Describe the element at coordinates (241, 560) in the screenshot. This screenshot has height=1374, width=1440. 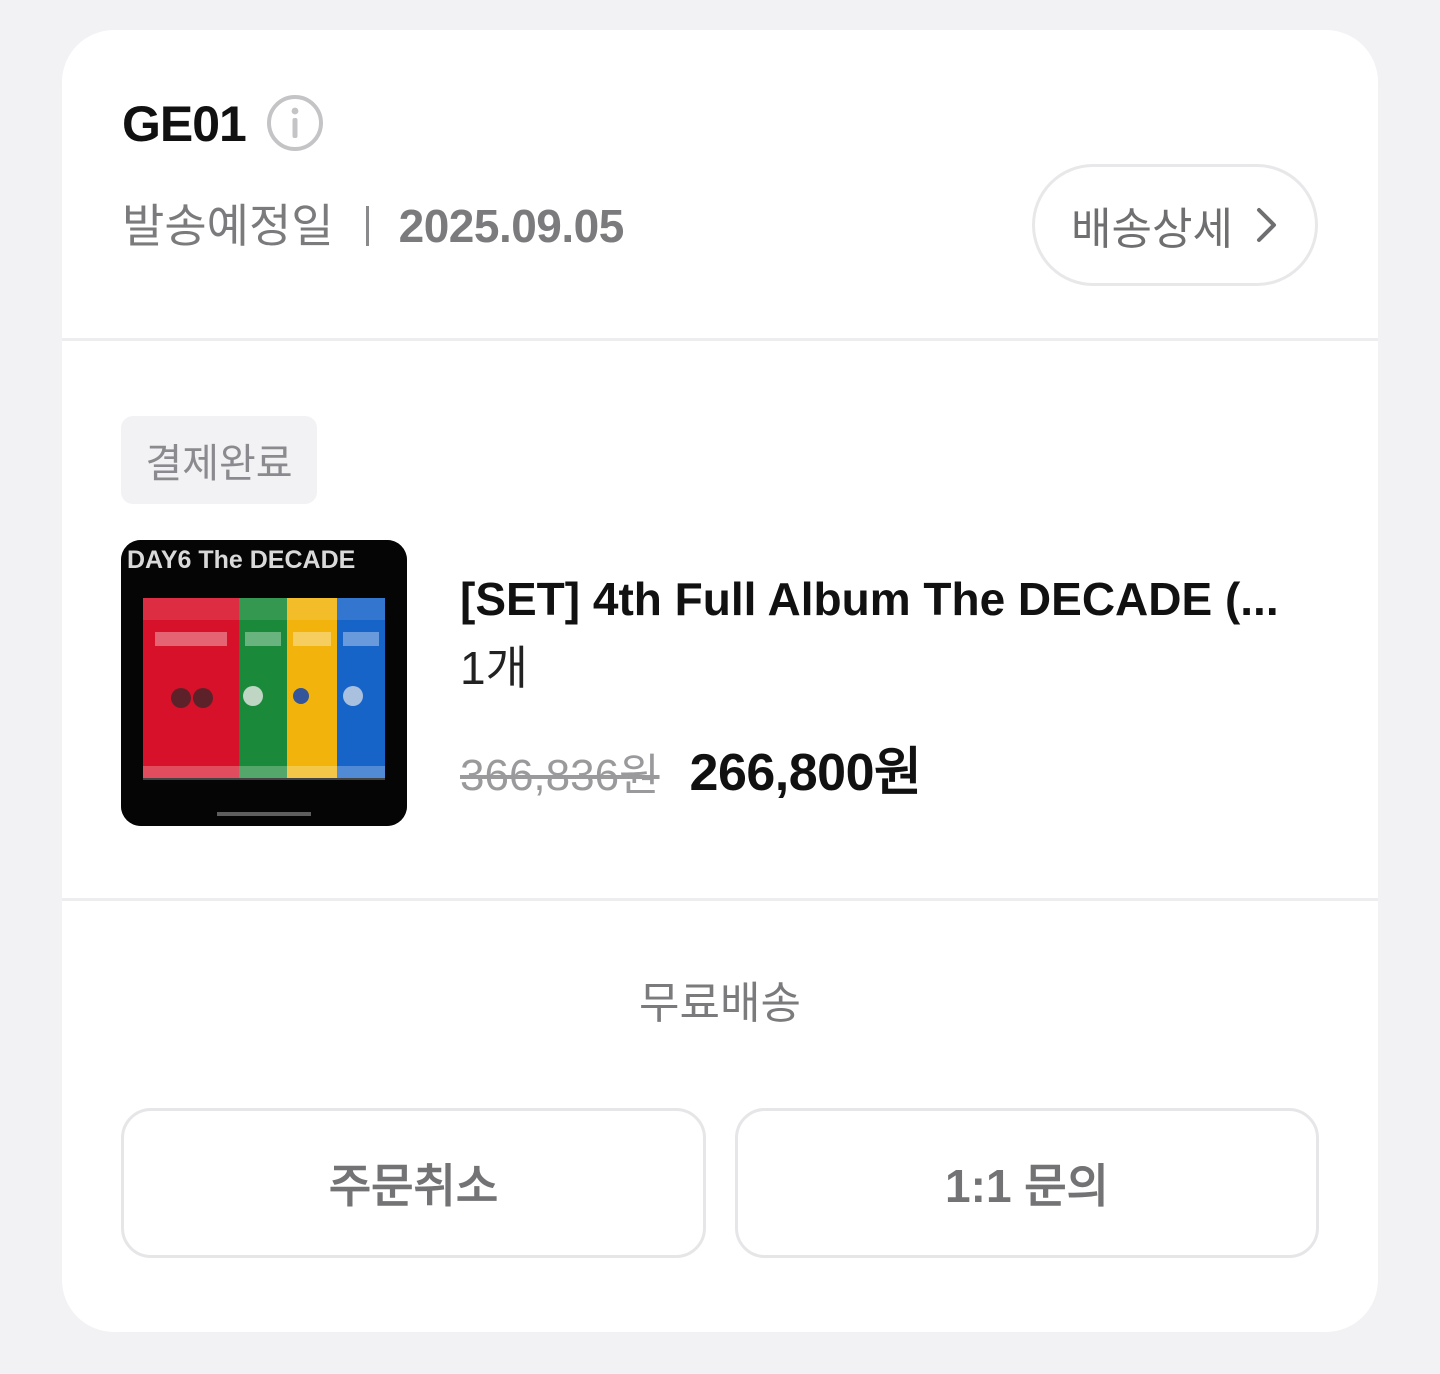
I see `thumbnail-title: DAY6 The DECADE` at that location.